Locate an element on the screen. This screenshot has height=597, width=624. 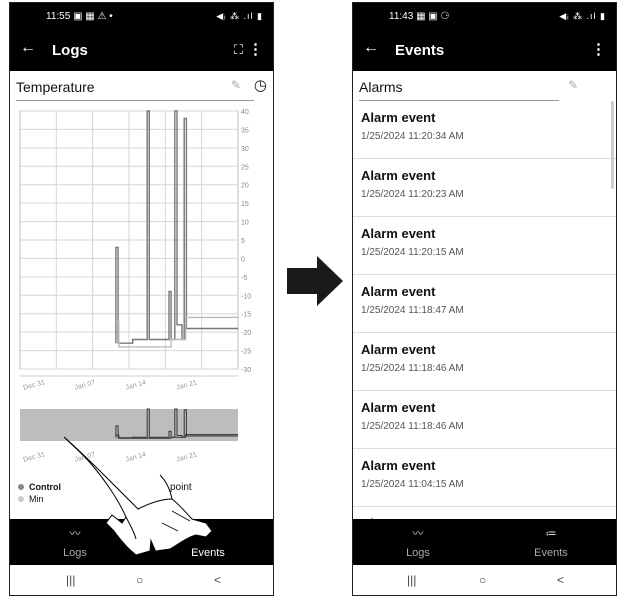
system-nav-bar: ||| ○ < is located at coordinates (484, 580).